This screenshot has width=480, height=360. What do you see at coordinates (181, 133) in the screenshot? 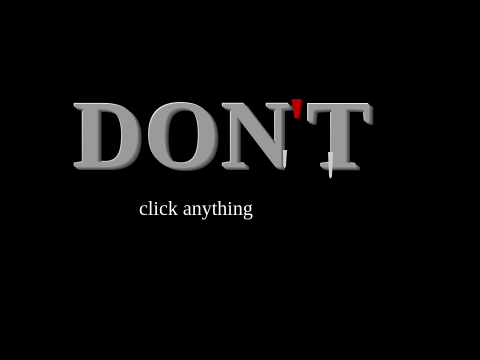
I see `headline-letter-o: O` at bounding box center [181, 133].